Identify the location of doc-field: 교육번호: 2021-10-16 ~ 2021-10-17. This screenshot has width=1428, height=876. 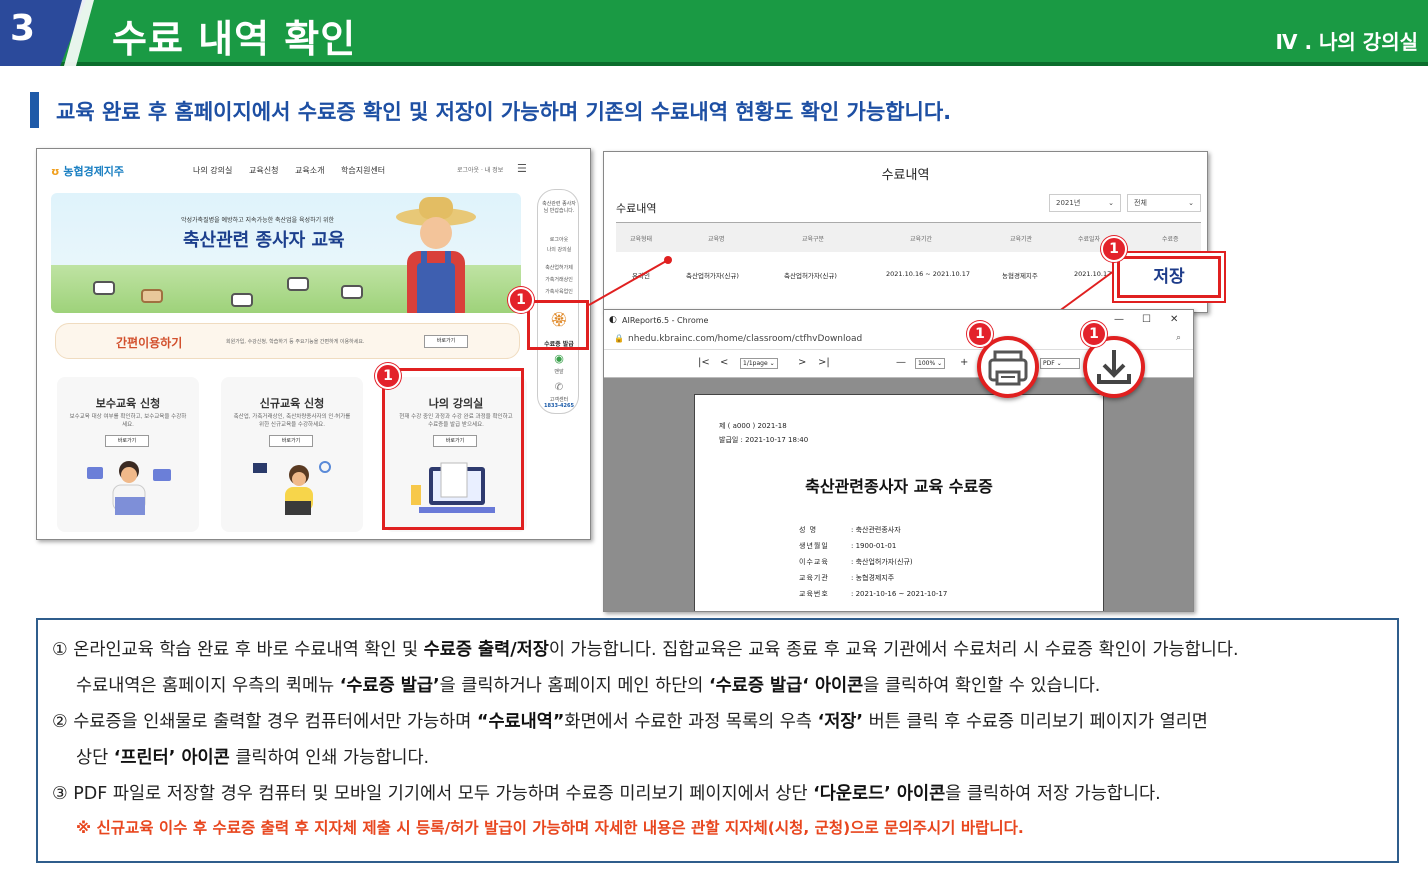
(873, 594).